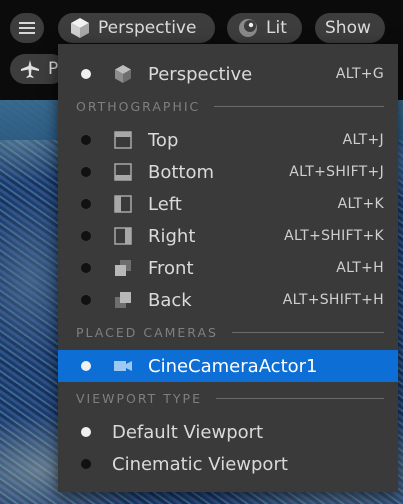  Describe the element at coordinates (228, 464) in the screenshot. I see `menu-item-cinematic-viewport: Cinematic Viewport` at that location.